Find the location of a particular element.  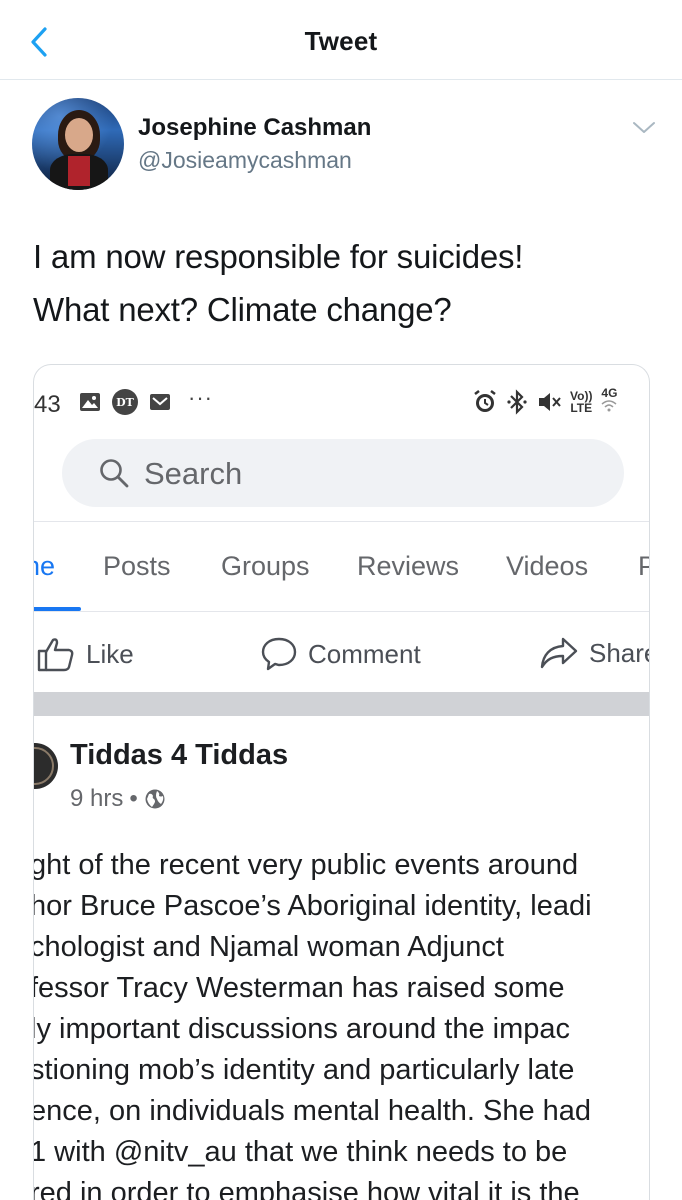

like-label: Like is located at coordinates (110, 653).